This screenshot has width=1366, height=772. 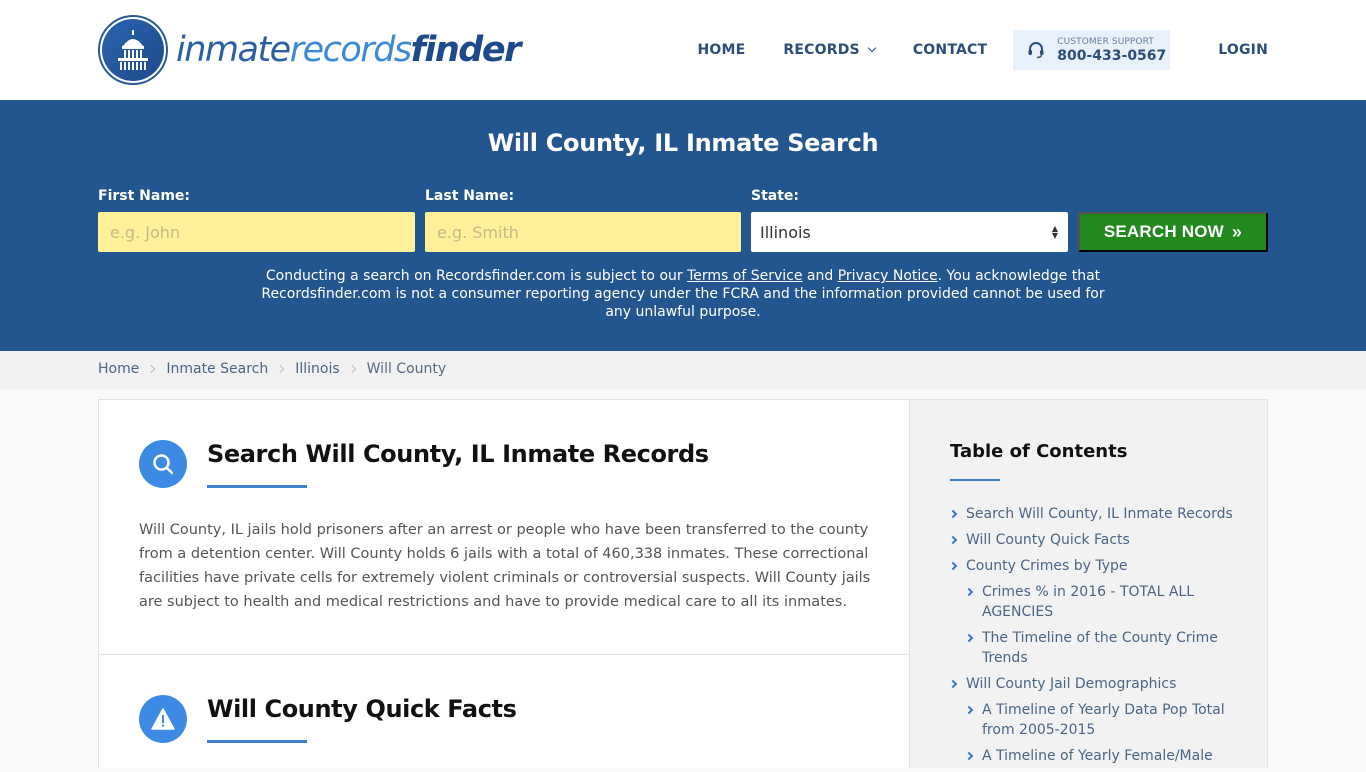 I want to click on nav-login: LOGIN, so click(x=1243, y=50).